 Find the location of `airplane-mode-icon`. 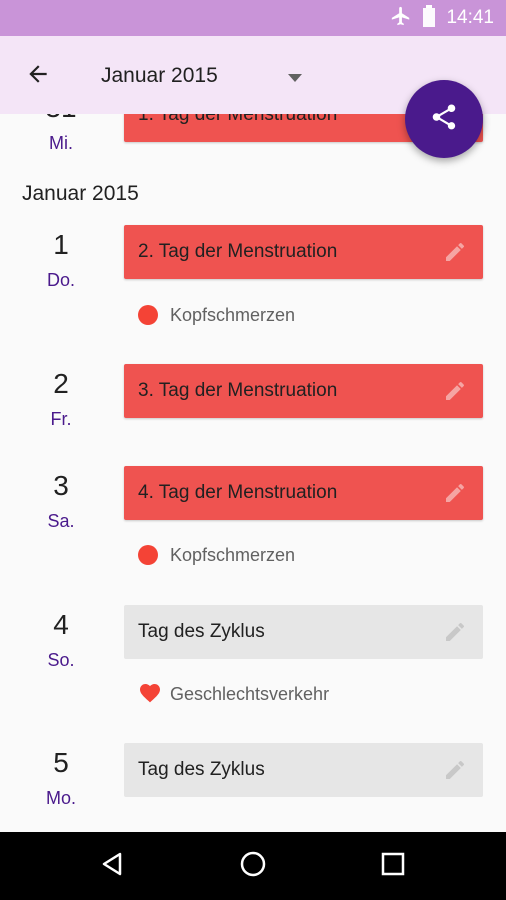

airplane-mode-icon is located at coordinates (401, 18).